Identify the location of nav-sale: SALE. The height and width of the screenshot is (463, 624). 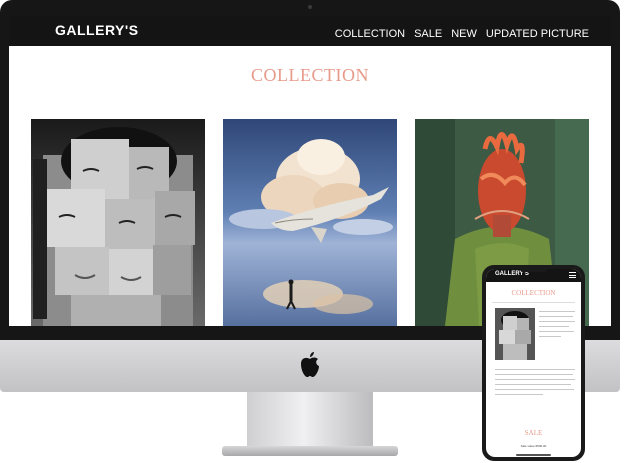
(428, 34).